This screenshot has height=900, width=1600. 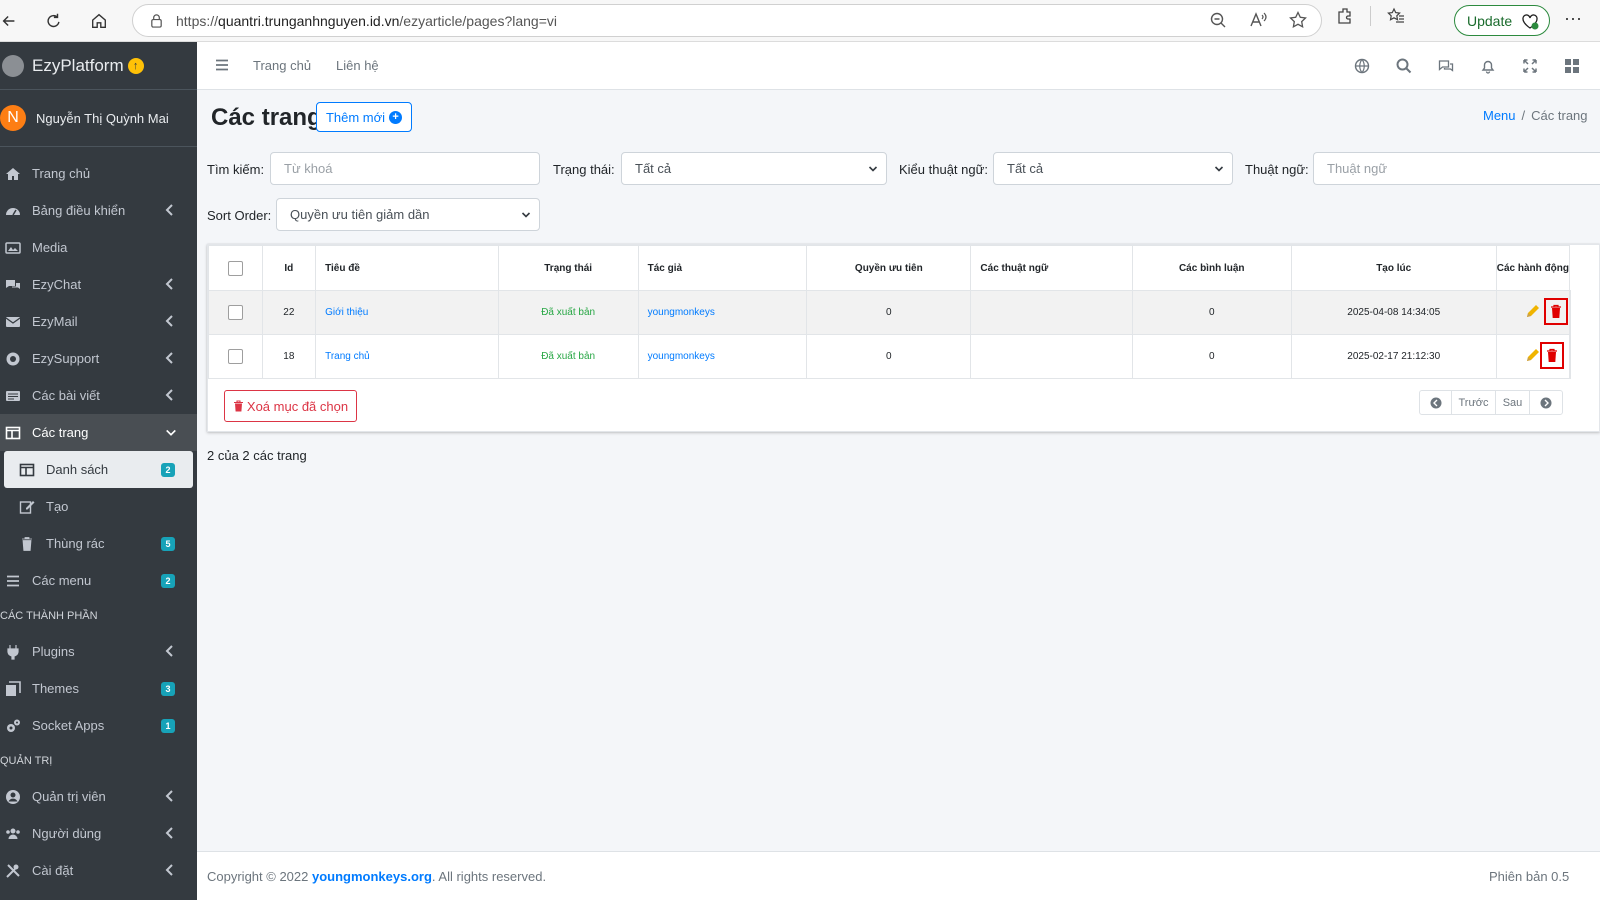 What do you see at coordinates (407, 356) in the screenshot?
I see `cell-title-link: Trang chủ` at bounding box center [407, 356].